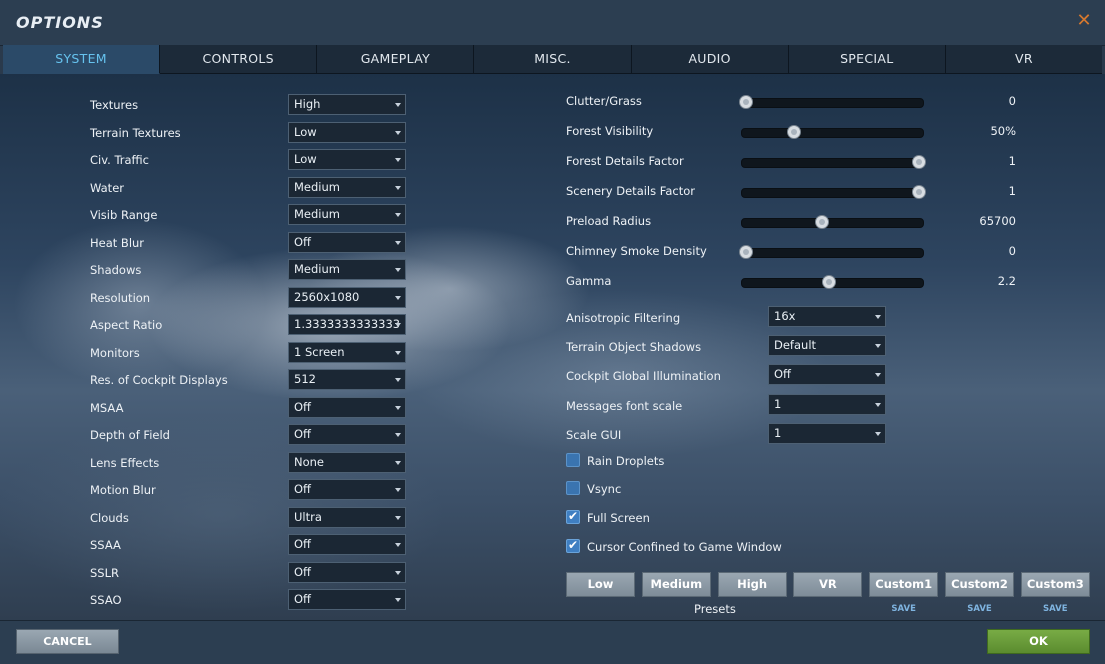  I want to click on terrain-object-shadows-dropdown: Default, so click(827, 346).